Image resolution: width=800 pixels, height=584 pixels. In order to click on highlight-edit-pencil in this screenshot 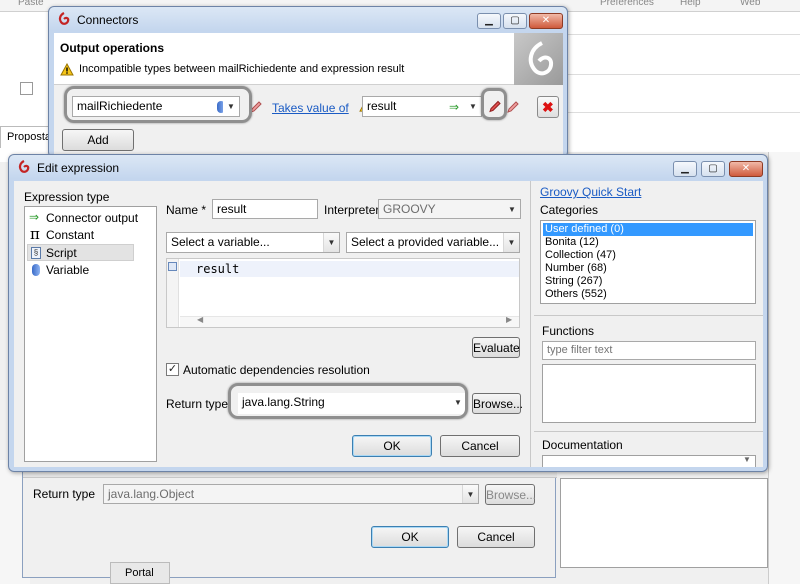, I will do `click(494, 104)`.